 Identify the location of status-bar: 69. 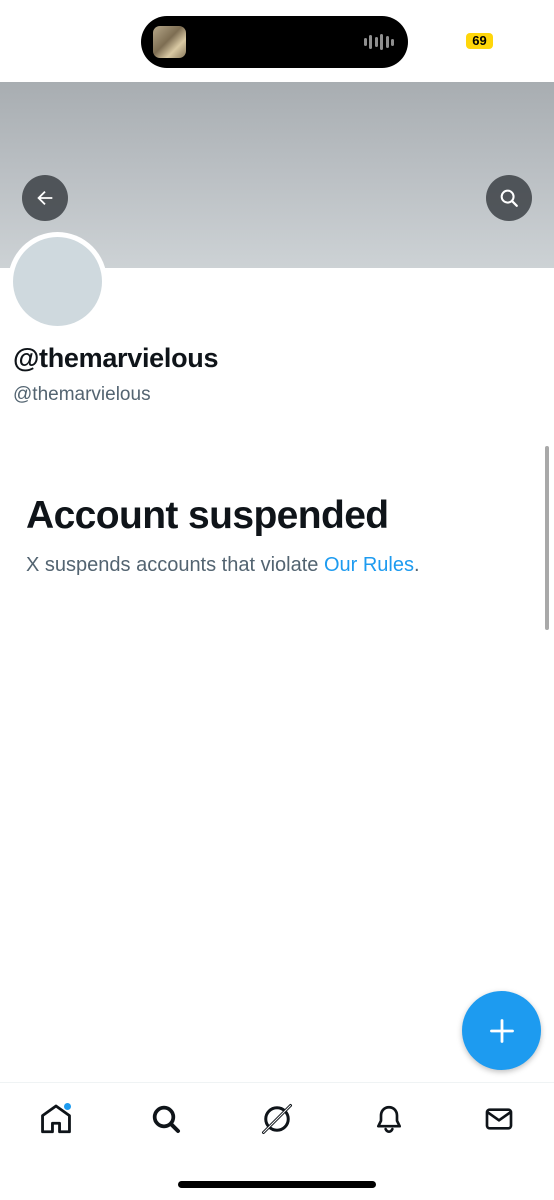
(277, 41).